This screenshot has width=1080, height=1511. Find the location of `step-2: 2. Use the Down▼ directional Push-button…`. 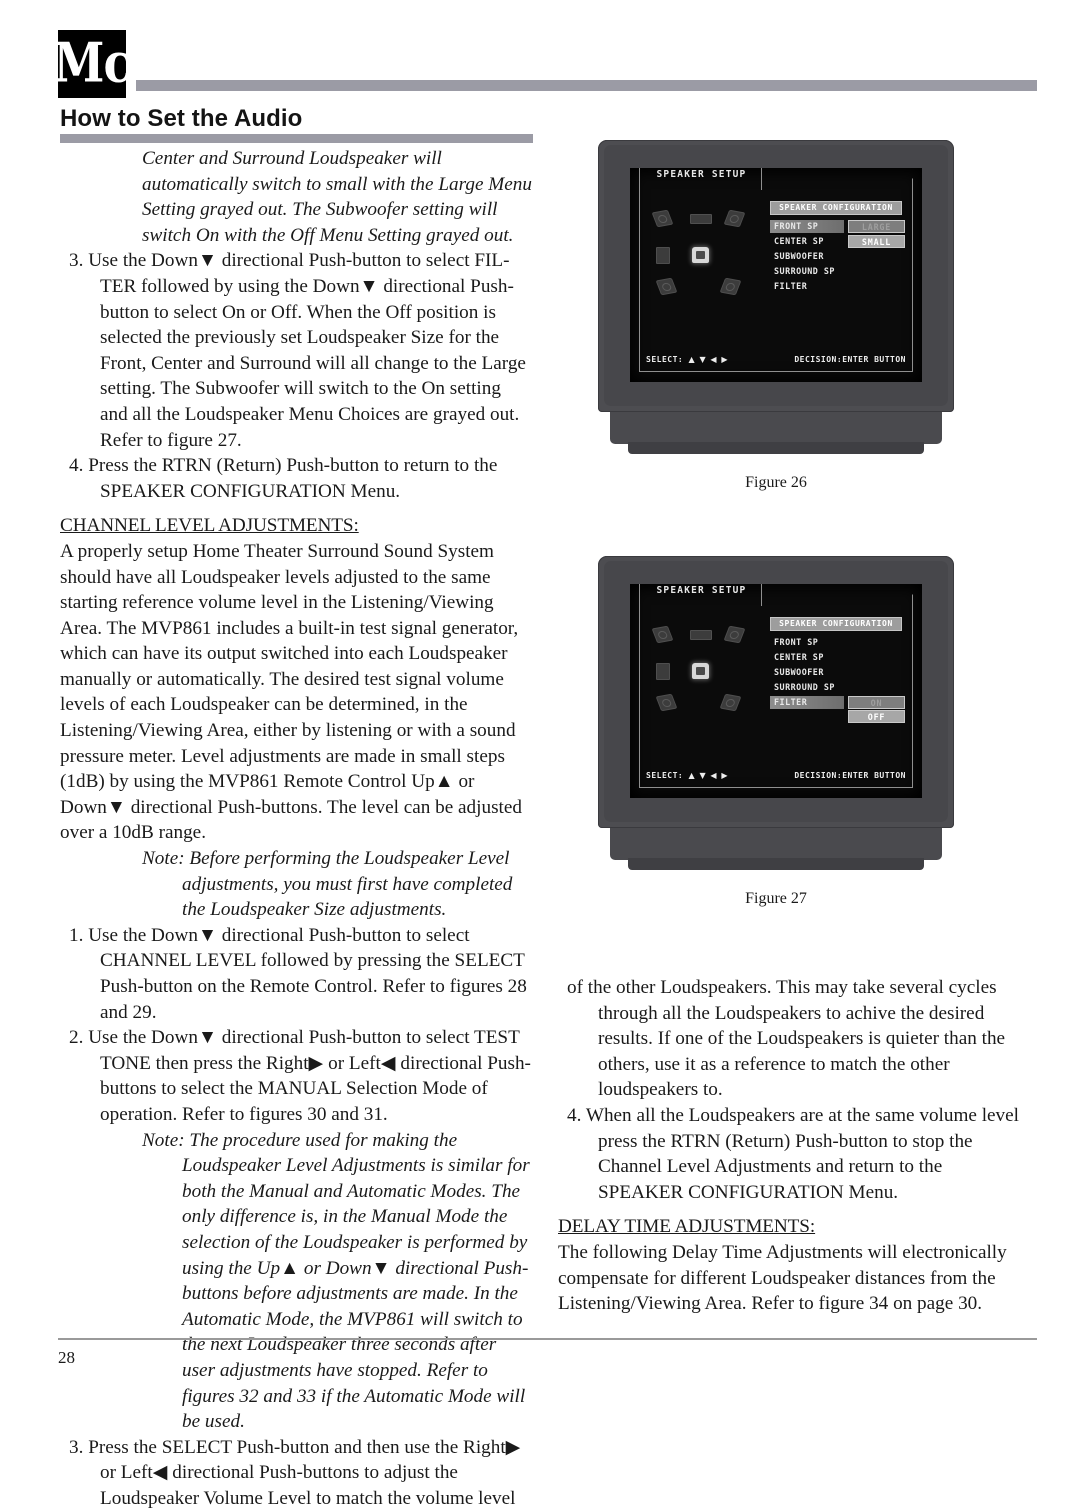

step-2: 2. Use the Down▼ directional Push-button… is located at coordinates (300, 1076).